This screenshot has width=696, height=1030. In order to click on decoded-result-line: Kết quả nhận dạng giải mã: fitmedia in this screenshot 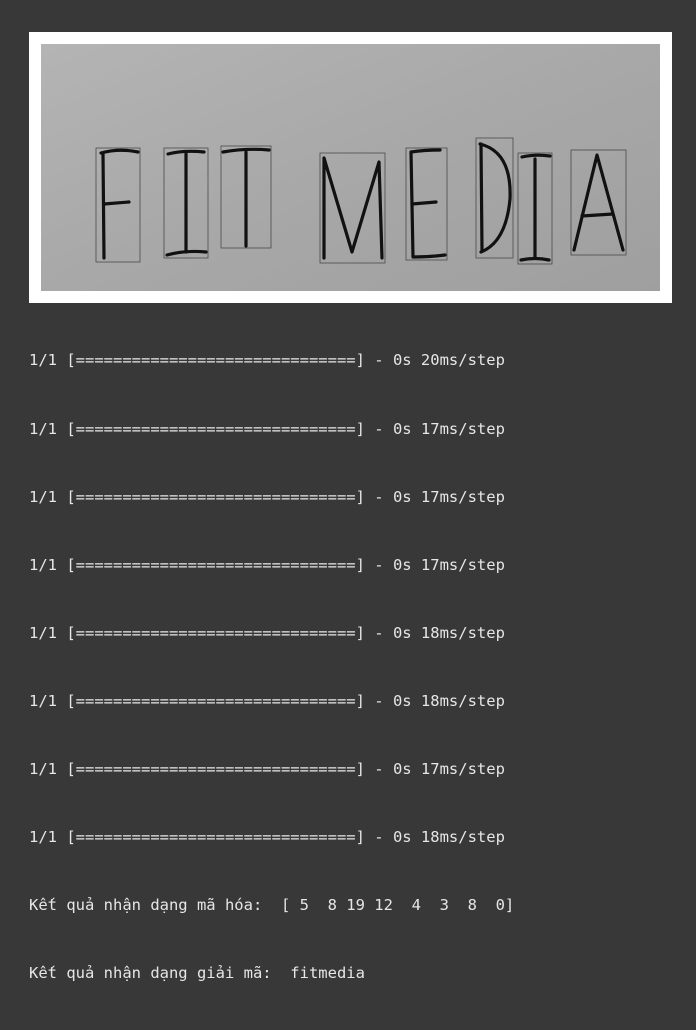, I will do `click(197, 973)`.